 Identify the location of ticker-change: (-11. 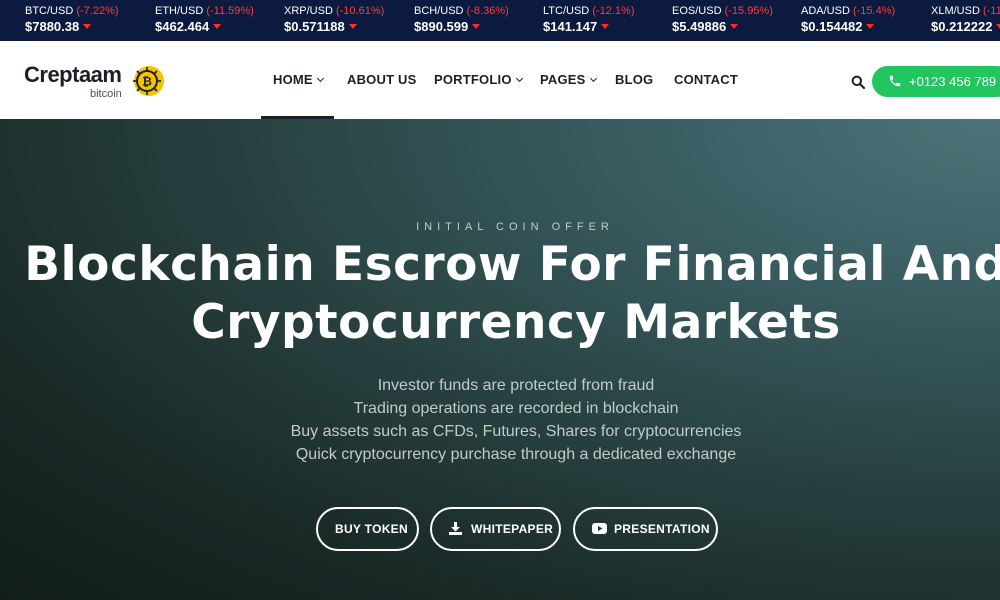
(991, 11).